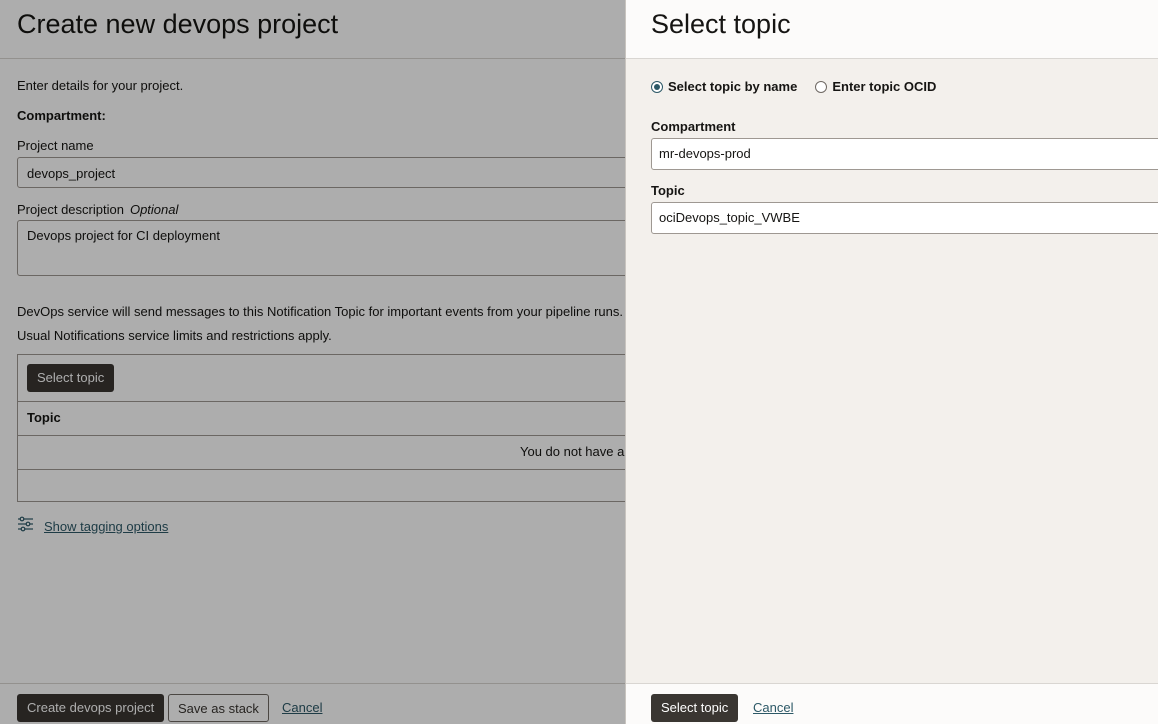 This screenshot has width=1158, height=725. Describe the element at coordinates (892, 703) in the screenshot. I see `drawer-footer: Select topic Cancel` at that location.